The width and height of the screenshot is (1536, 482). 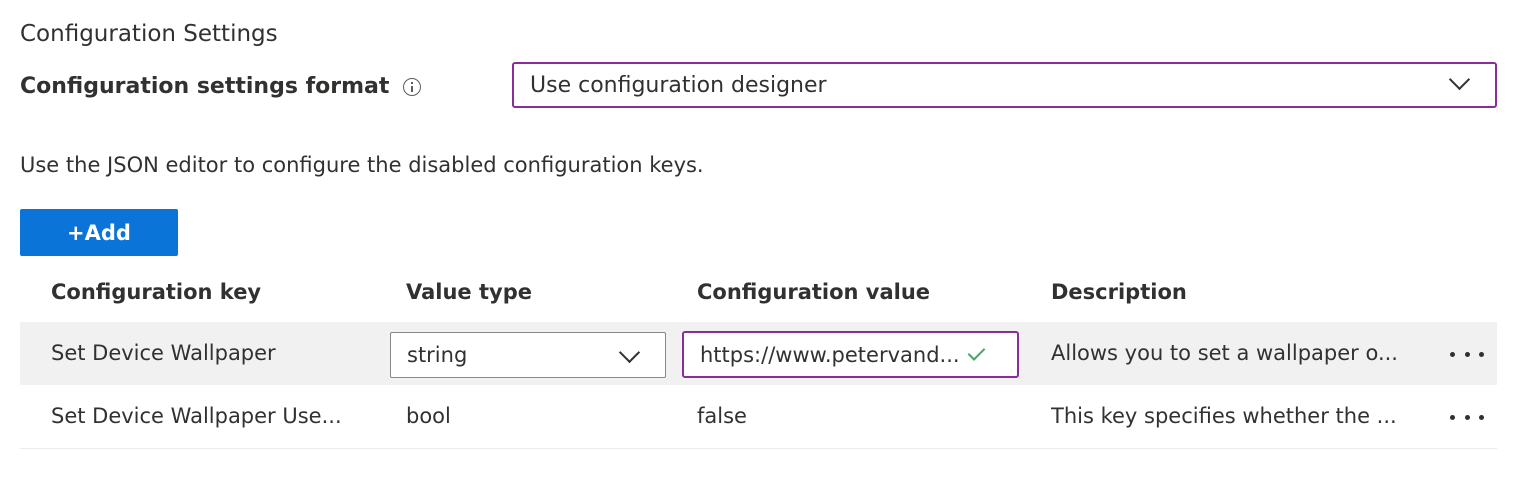 I want to click on configuration-value-cell: false, so click(x=722, y=416).